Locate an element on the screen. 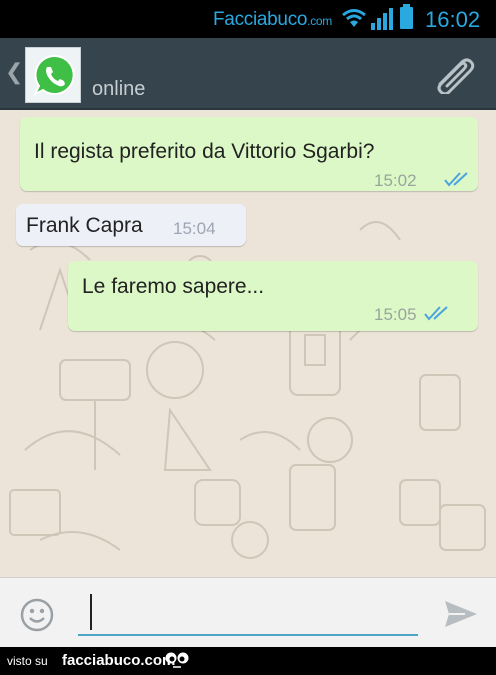 The width and height of the screenshot is (496, 675). whatsapp-logo-icon is located at coordinates (53, 75).